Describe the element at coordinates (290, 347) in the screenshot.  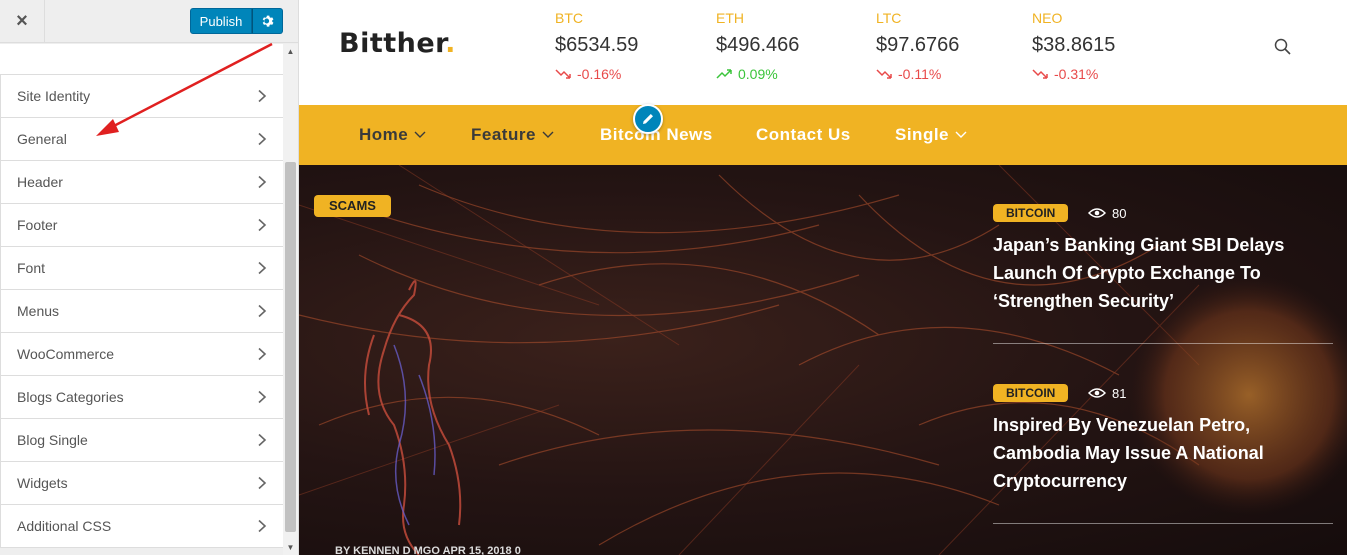
I see `scrollbar-thumb` at that location.